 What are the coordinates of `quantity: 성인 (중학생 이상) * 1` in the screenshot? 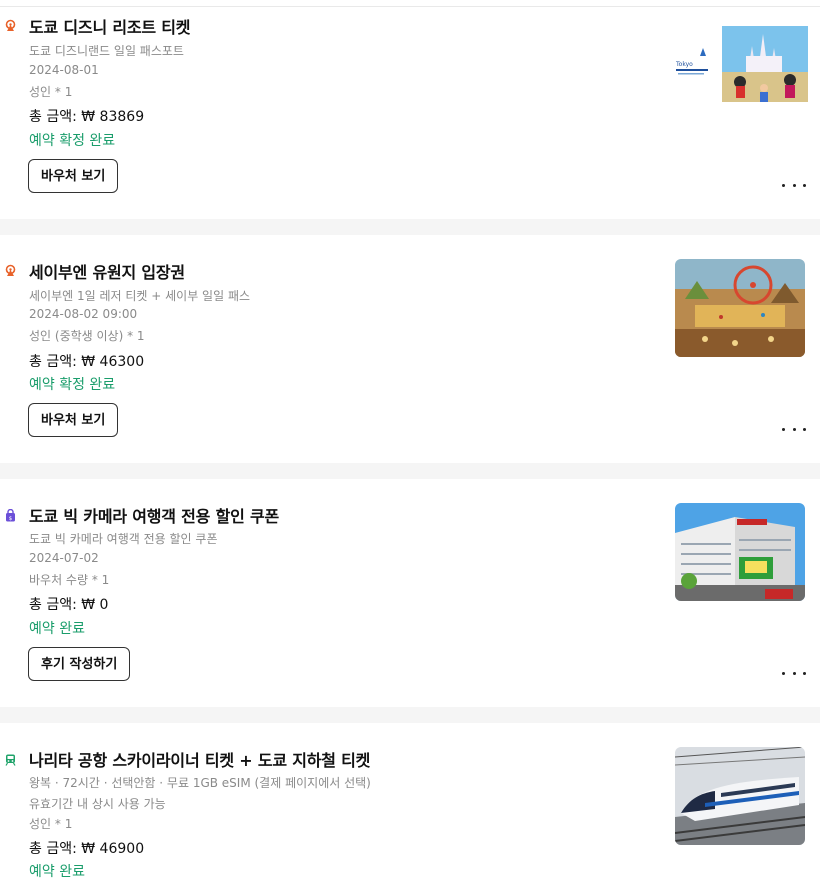 It's located at (87, 336).